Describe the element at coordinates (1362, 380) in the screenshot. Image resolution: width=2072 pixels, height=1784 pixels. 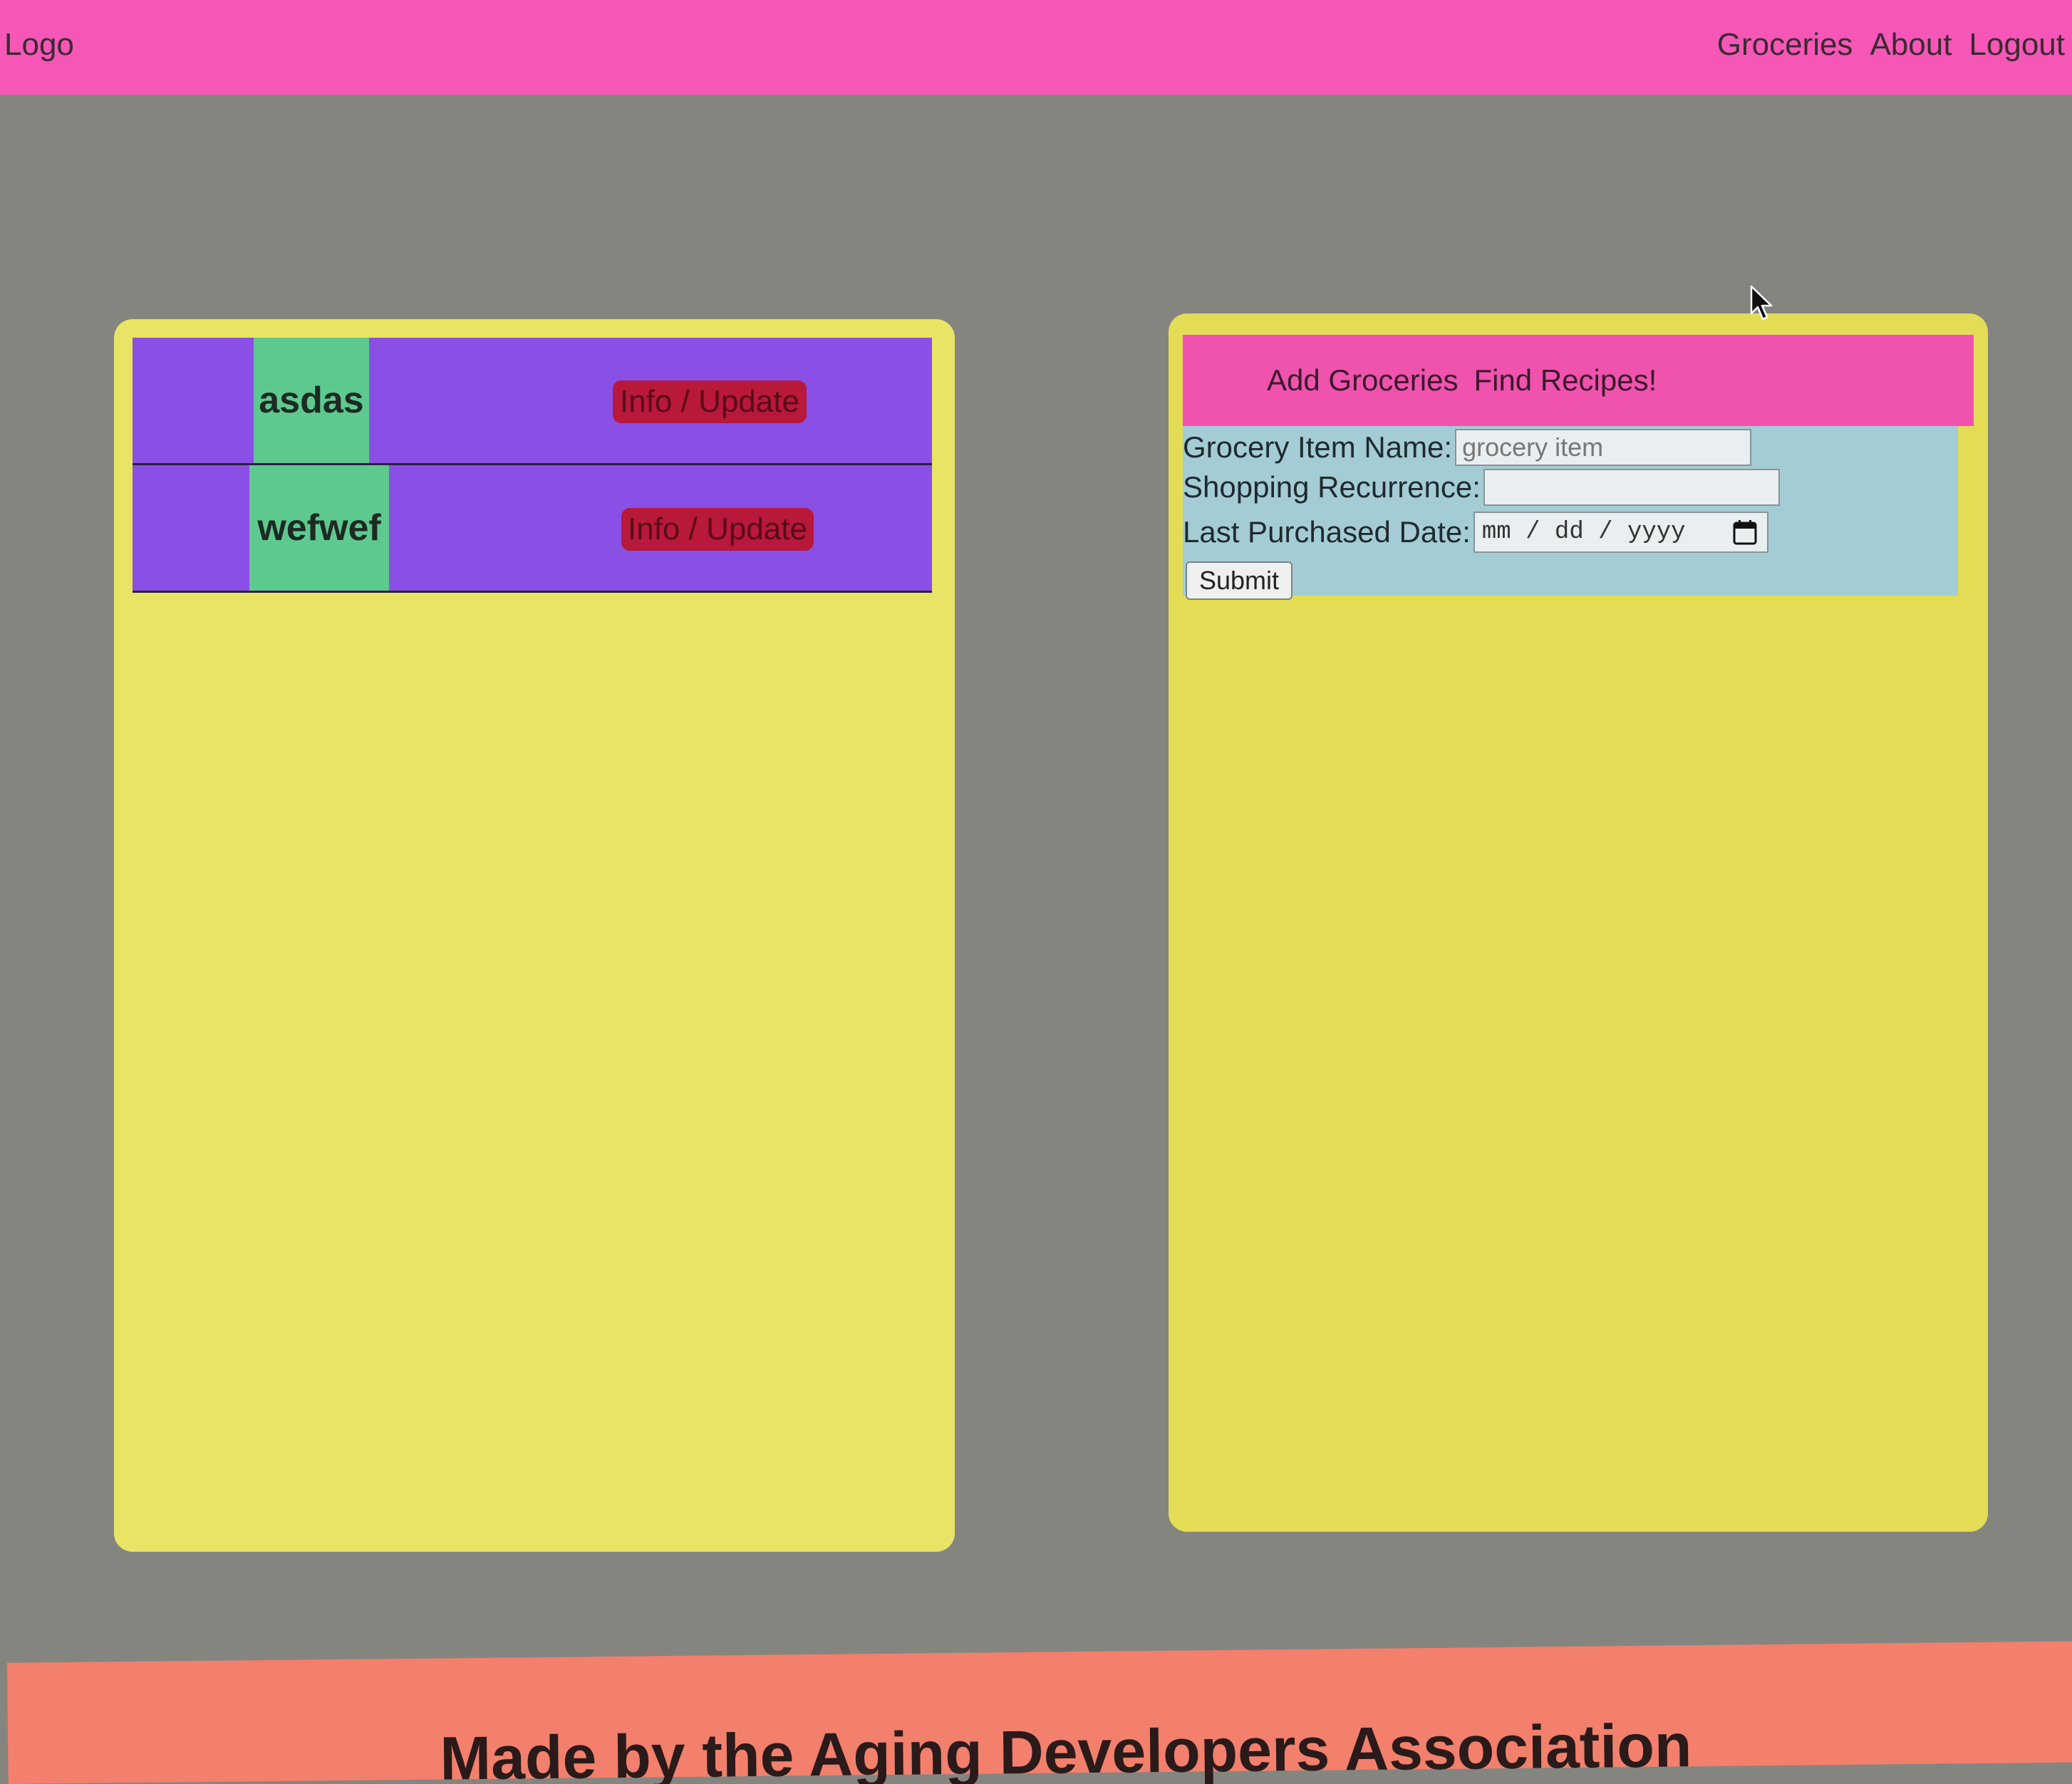
I see `tab-add-groceries: Add Groceries` at that location.